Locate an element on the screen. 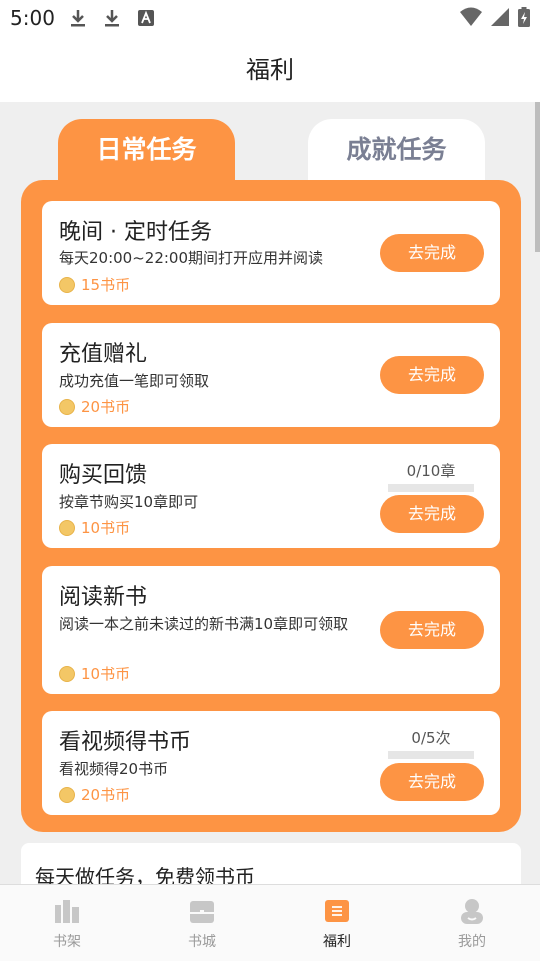 The width and height of the screenshot is (540, 961). nav-item-bookstore: 书城 is located at coordinates (202, 924).